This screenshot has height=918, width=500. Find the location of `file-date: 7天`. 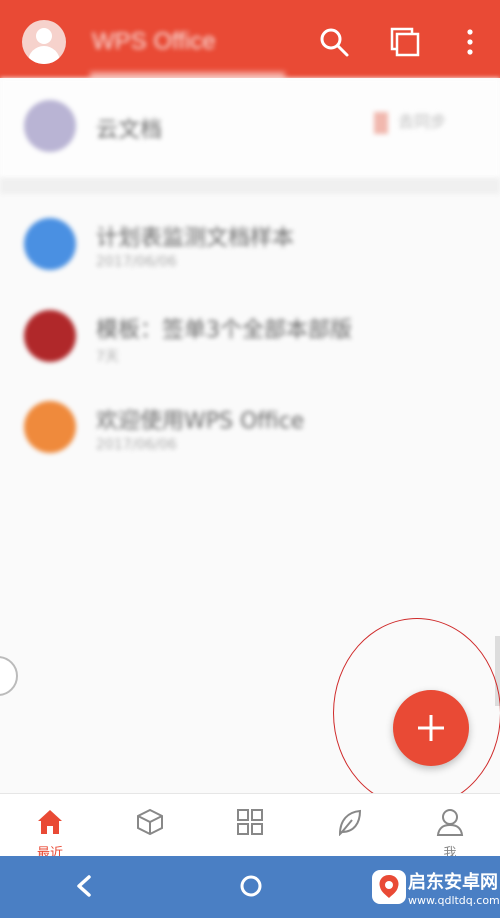

file-date: 7天 is located at coordinates (107, 357).